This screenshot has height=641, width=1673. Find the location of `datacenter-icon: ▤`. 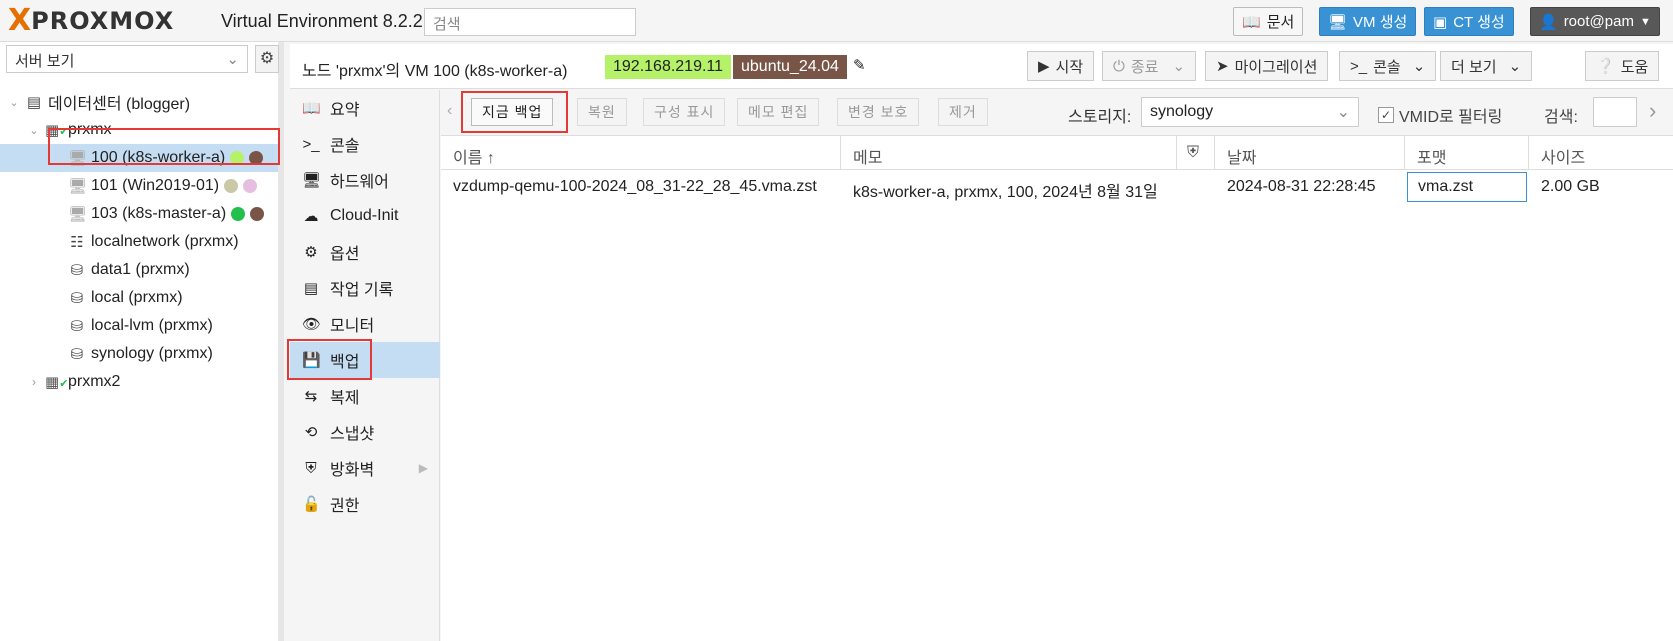

datacenter-icon: ▤ is located at coordinates (34, 102).